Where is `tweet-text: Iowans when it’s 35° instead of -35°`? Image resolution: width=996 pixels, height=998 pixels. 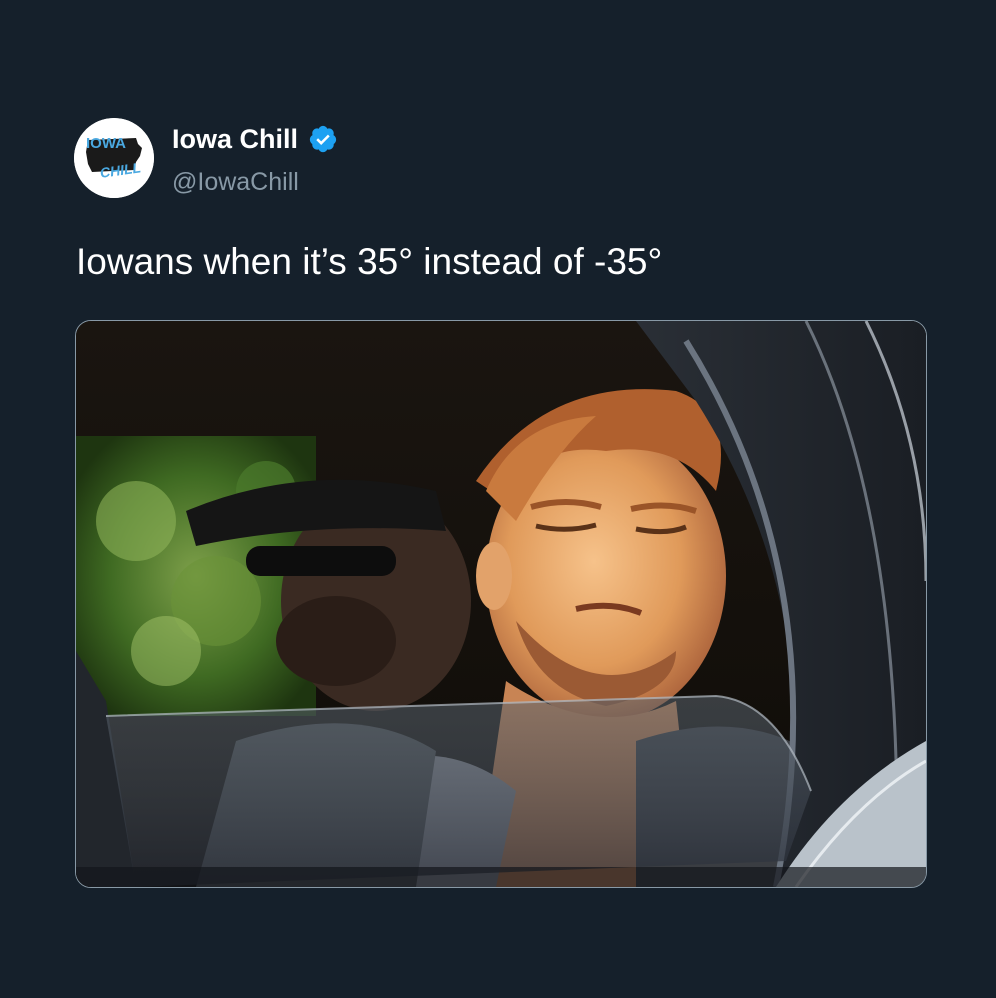 tweet-text: Iowans when it’s 35° instead of -35° is located at coordinates (369, 261).